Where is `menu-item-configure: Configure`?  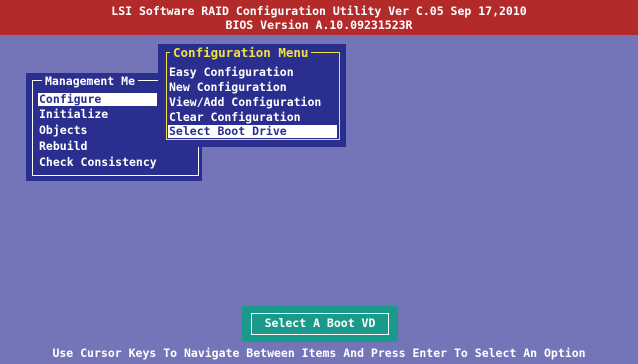 menu-item-configure: Configure is located at coordinates (97, 99).